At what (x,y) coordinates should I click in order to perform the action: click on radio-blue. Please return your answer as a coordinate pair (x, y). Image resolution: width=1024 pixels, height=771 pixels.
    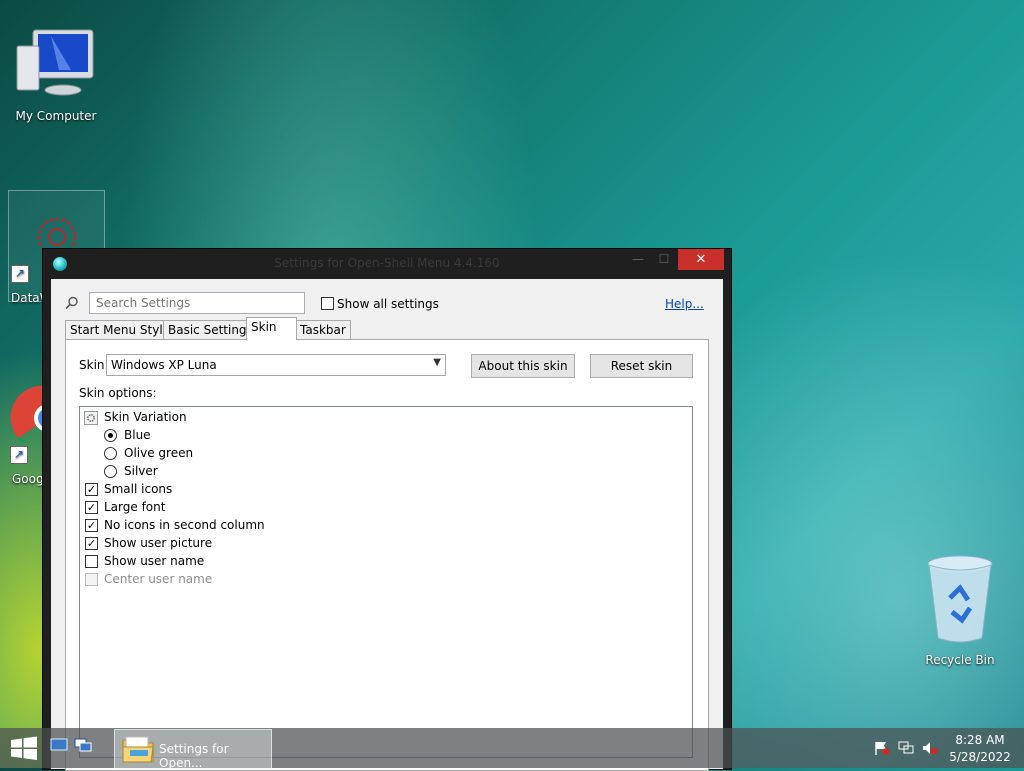
    Looking at the image, I should click on (110, 435).